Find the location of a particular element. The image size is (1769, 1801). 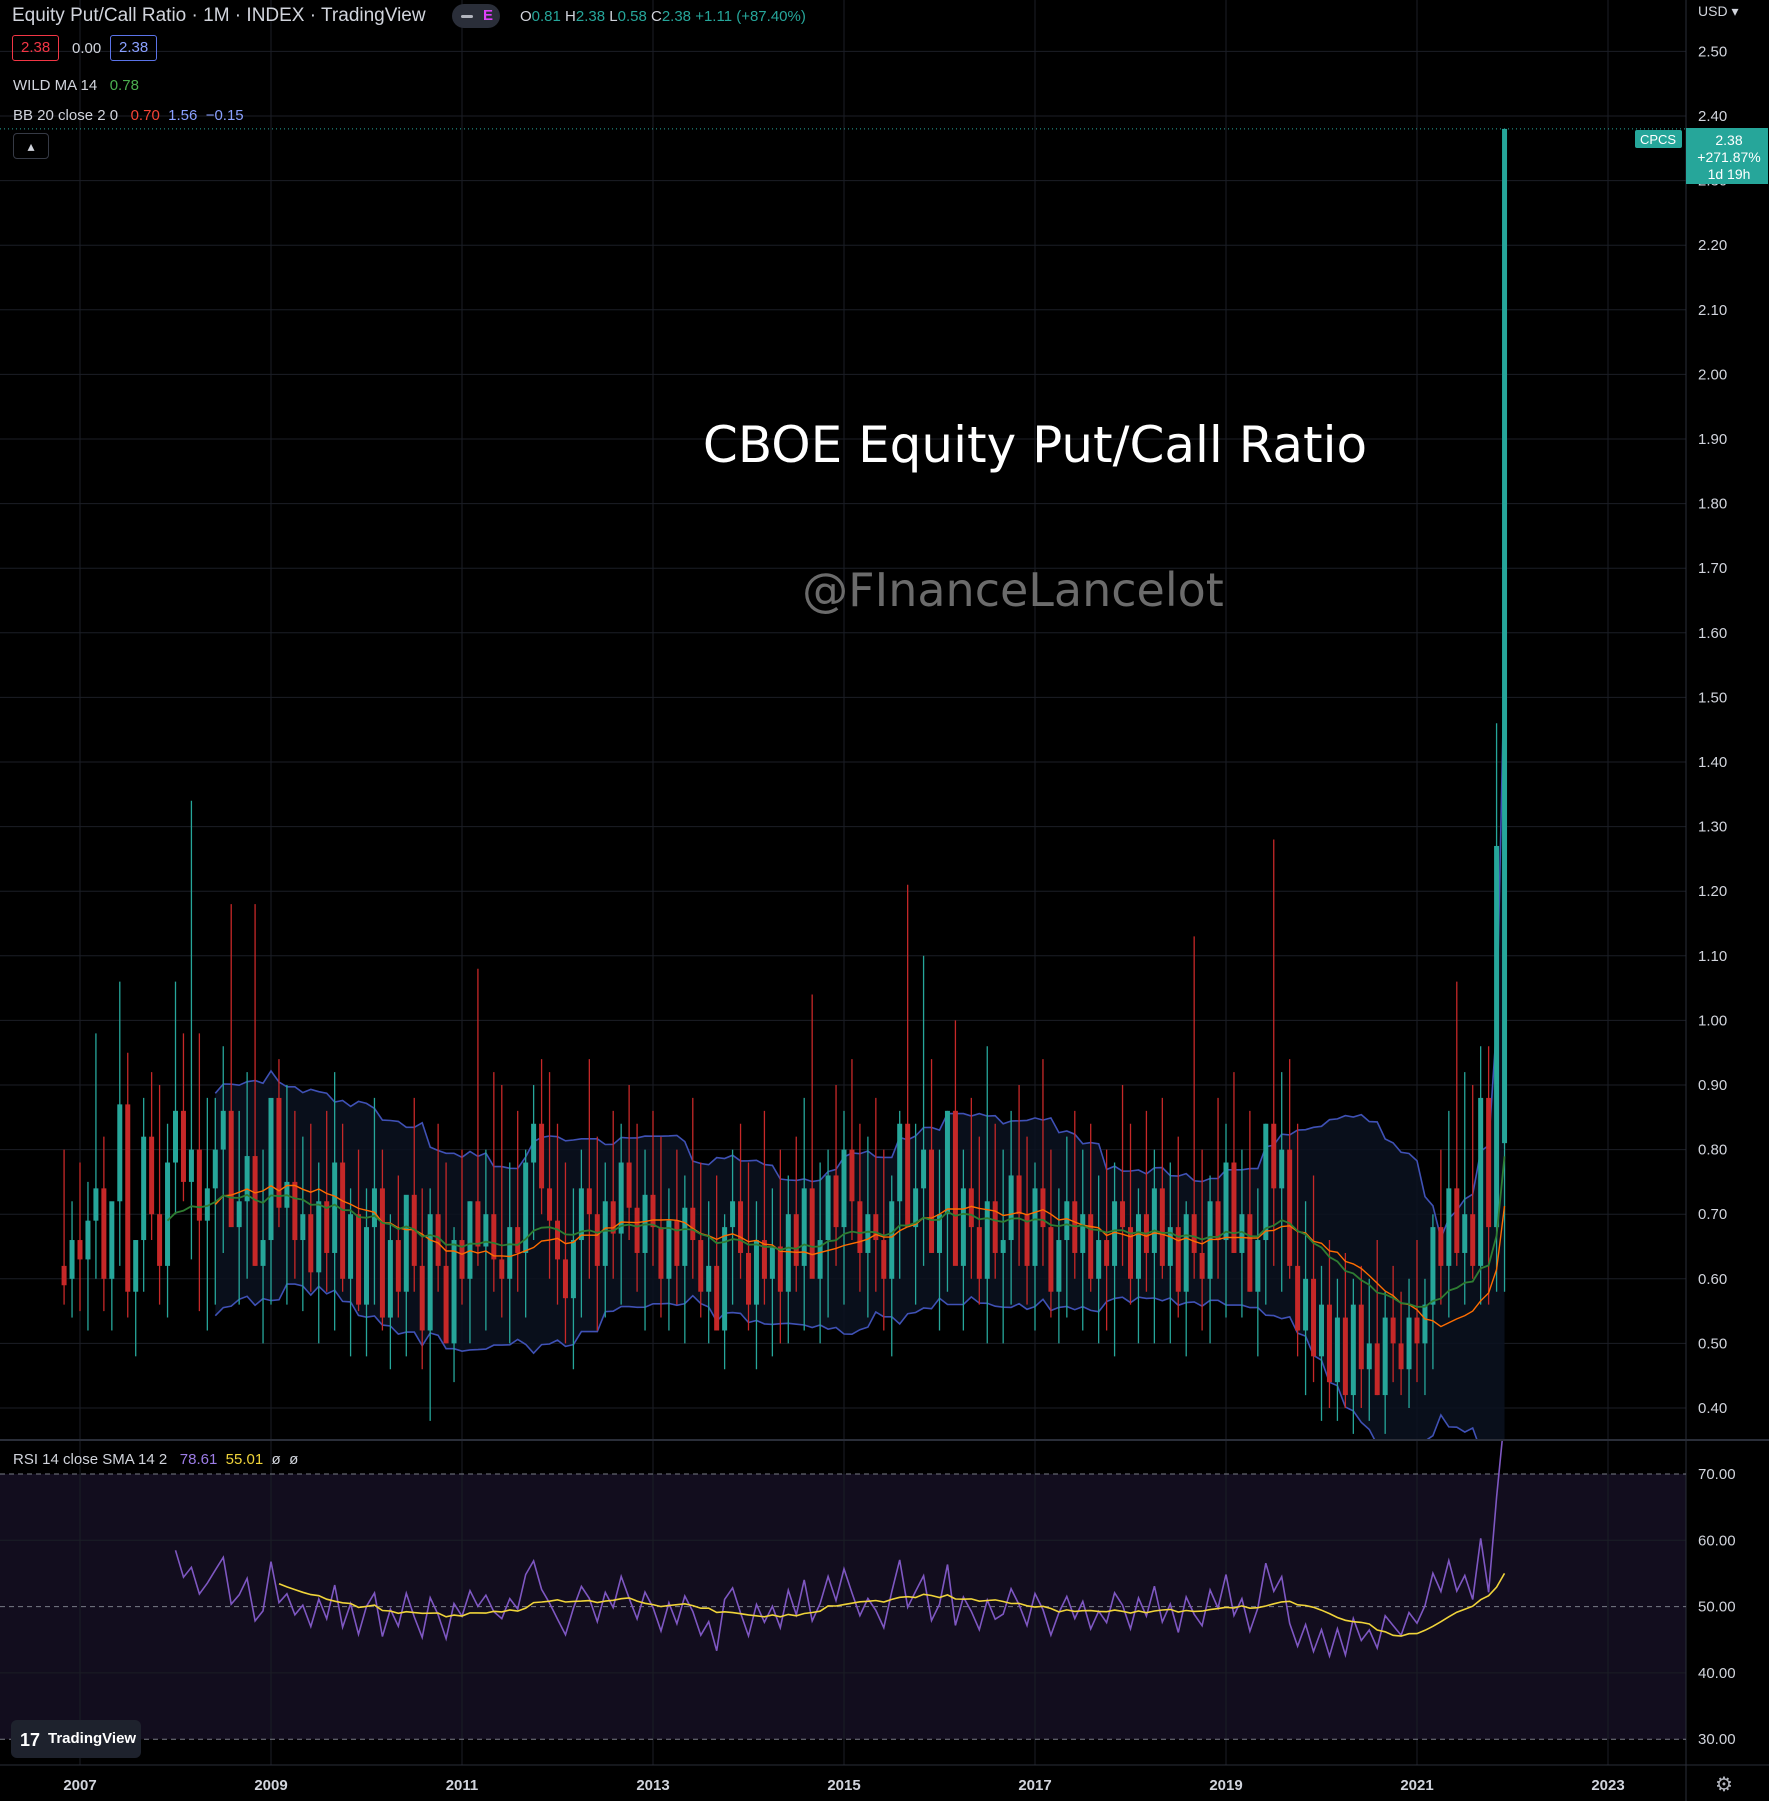

settings-gear-icon: ⚙ is located at coordinates (1724, 1784).